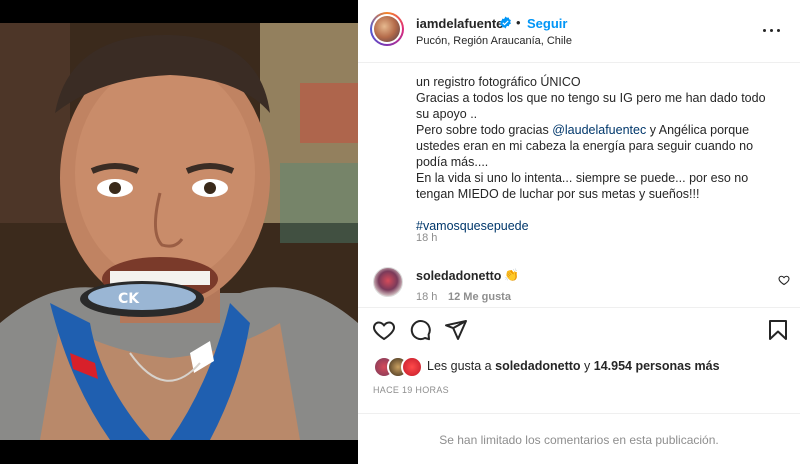 Image resolution: width=800 pixels, height=464 pixels. Describe the element at coordinates (579, 282) in the screenshot. I see `comment-item: soledadonetto 👏 18 h 12 Me gusta` at that location.